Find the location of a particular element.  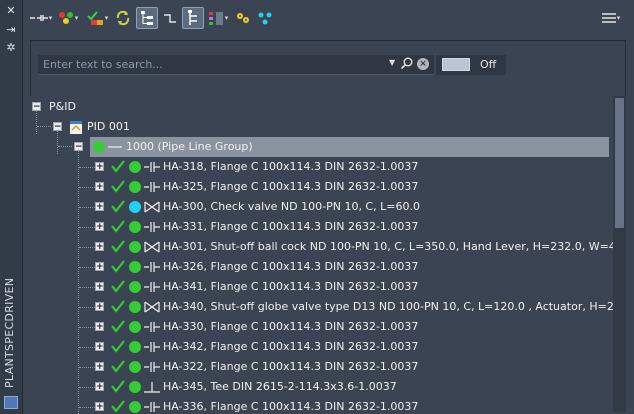

gear-add-button is located at coordinates (243, 18).